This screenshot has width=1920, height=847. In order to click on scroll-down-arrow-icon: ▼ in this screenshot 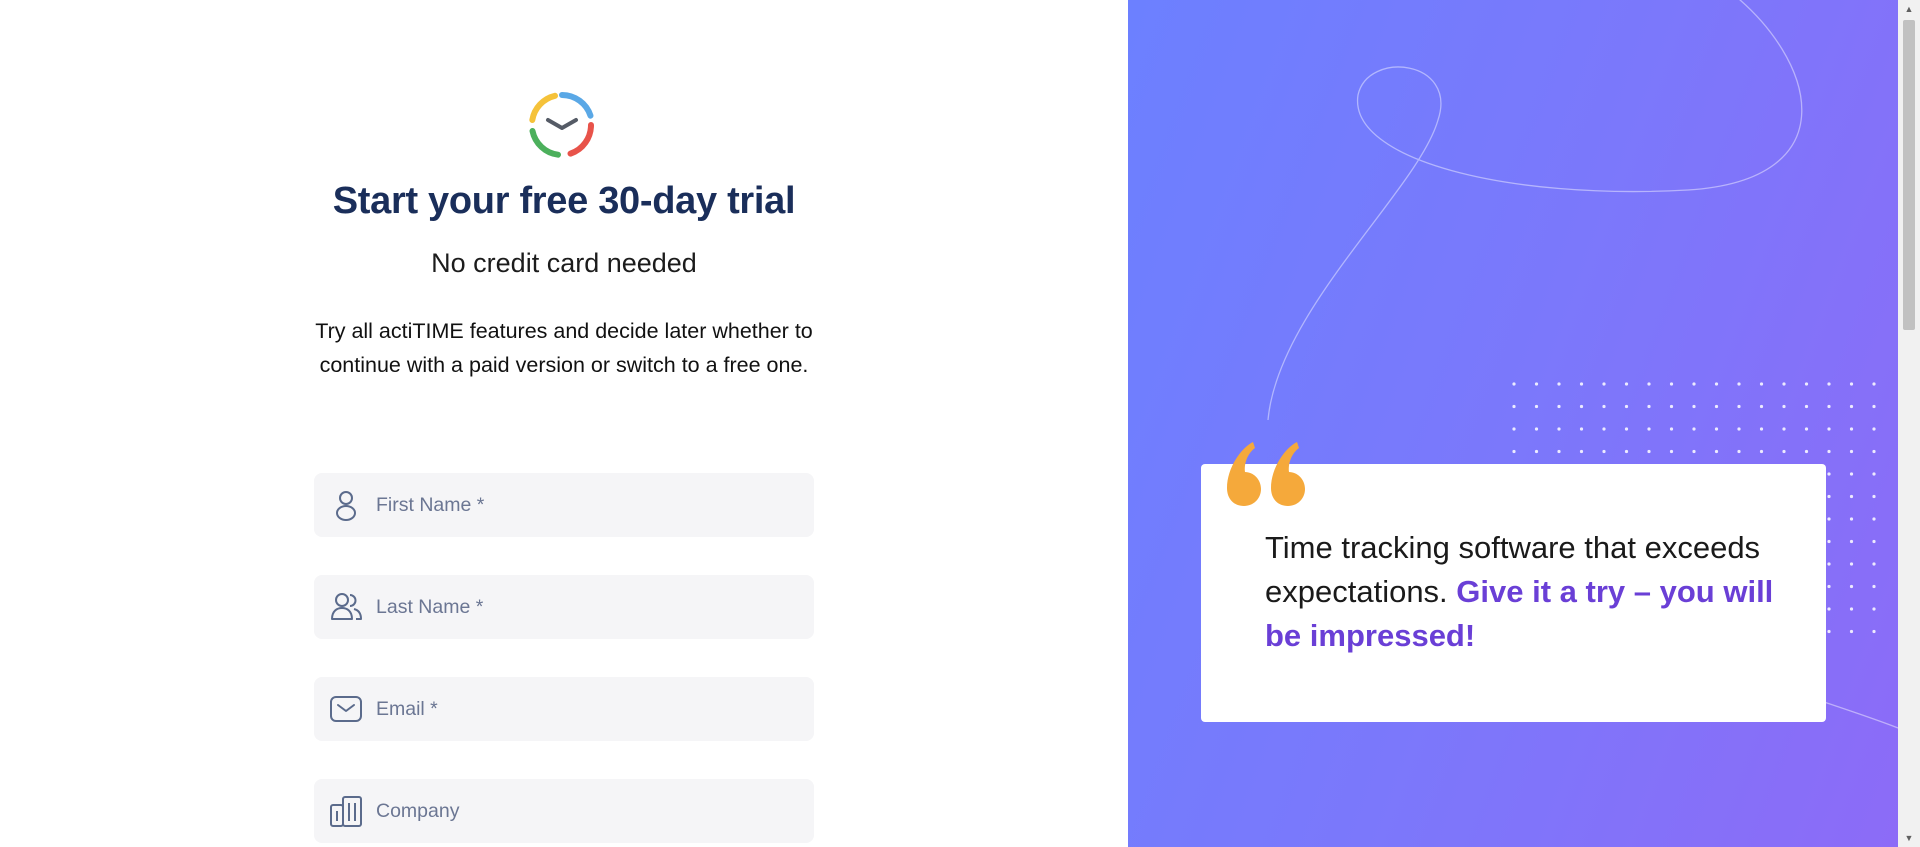, I will do `click(1909, 838)`.